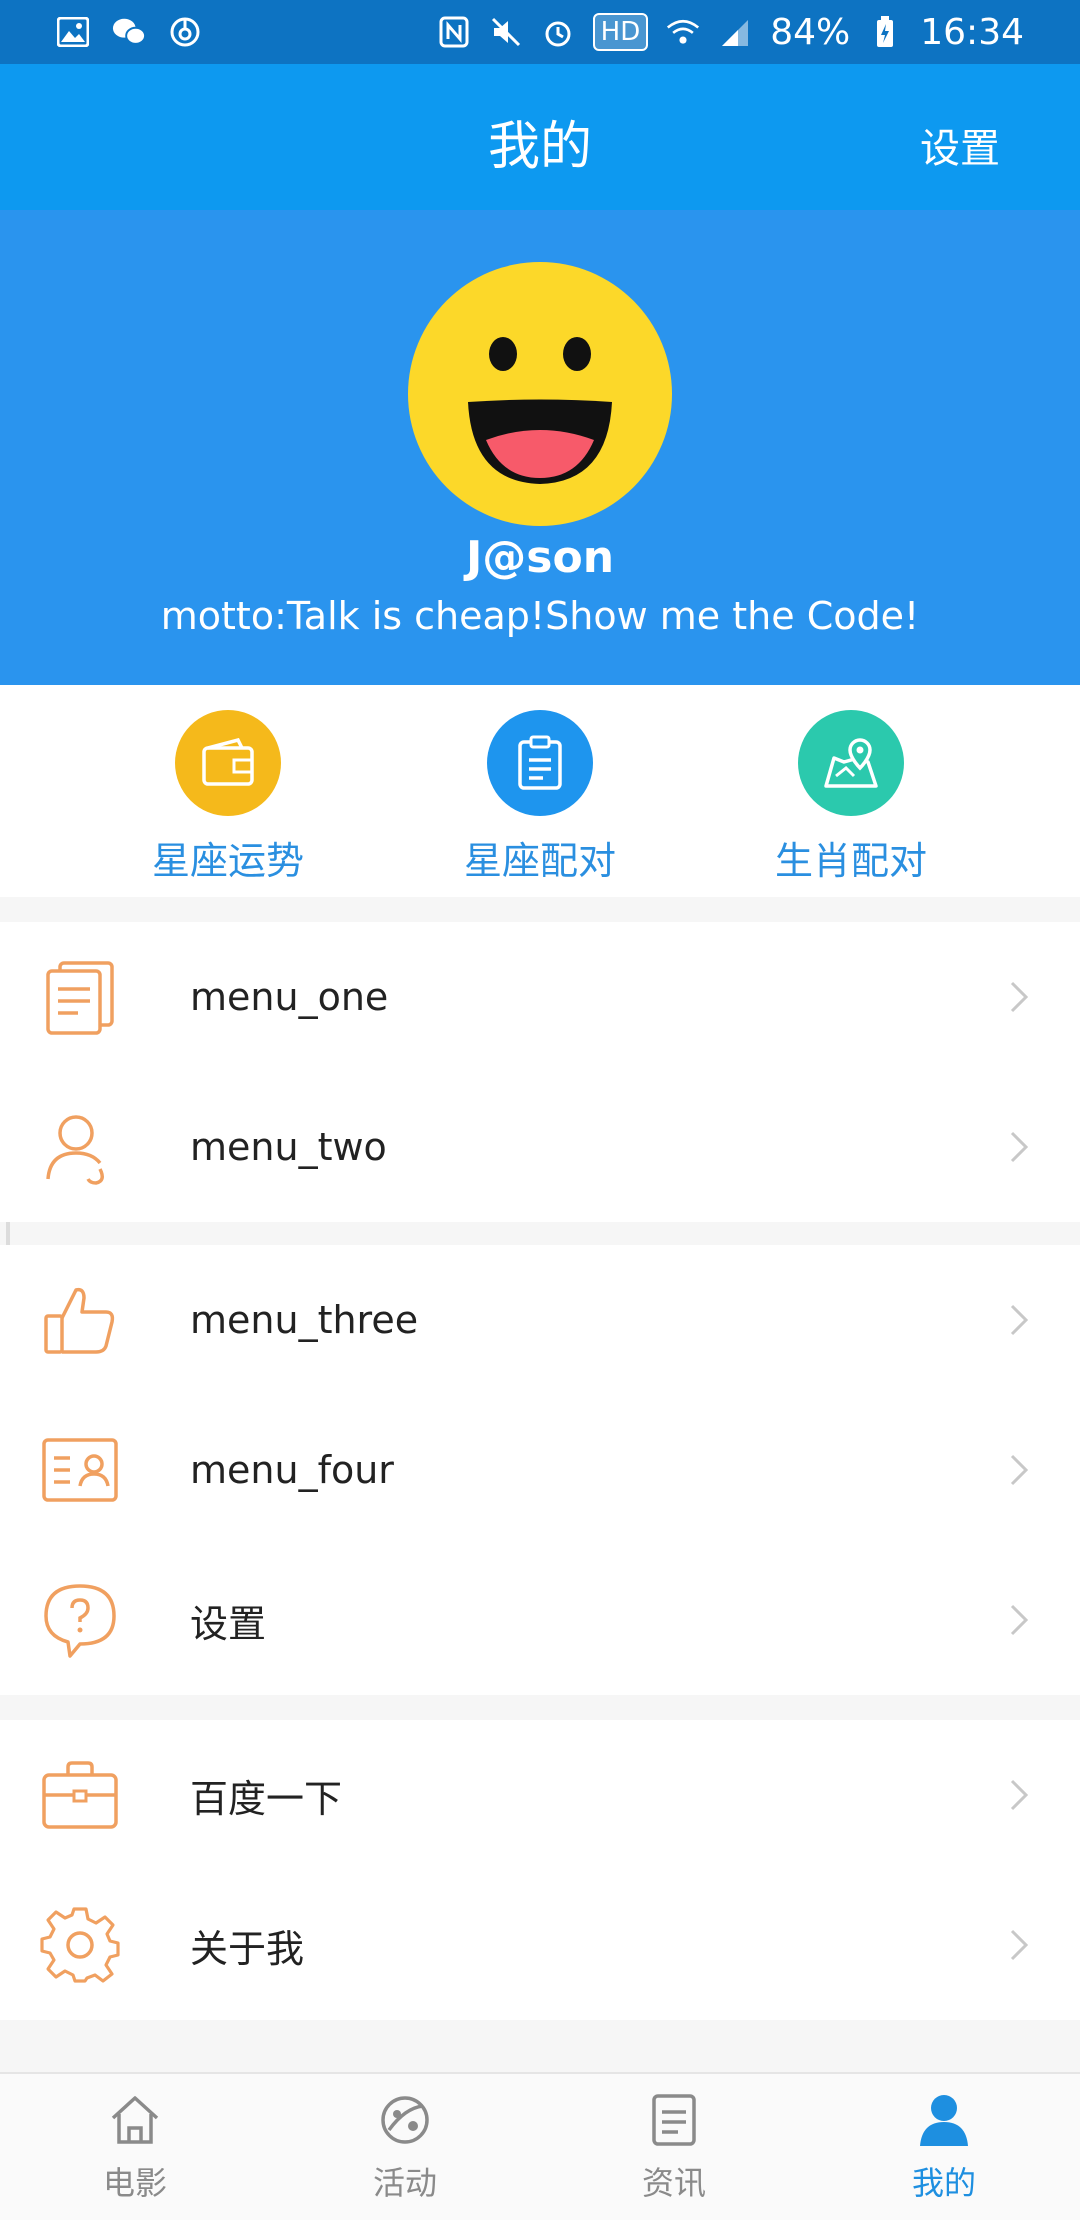 This screenshot has width=1080, height=2220. I want to click on question-bubble-icon, so click(80, 1621).